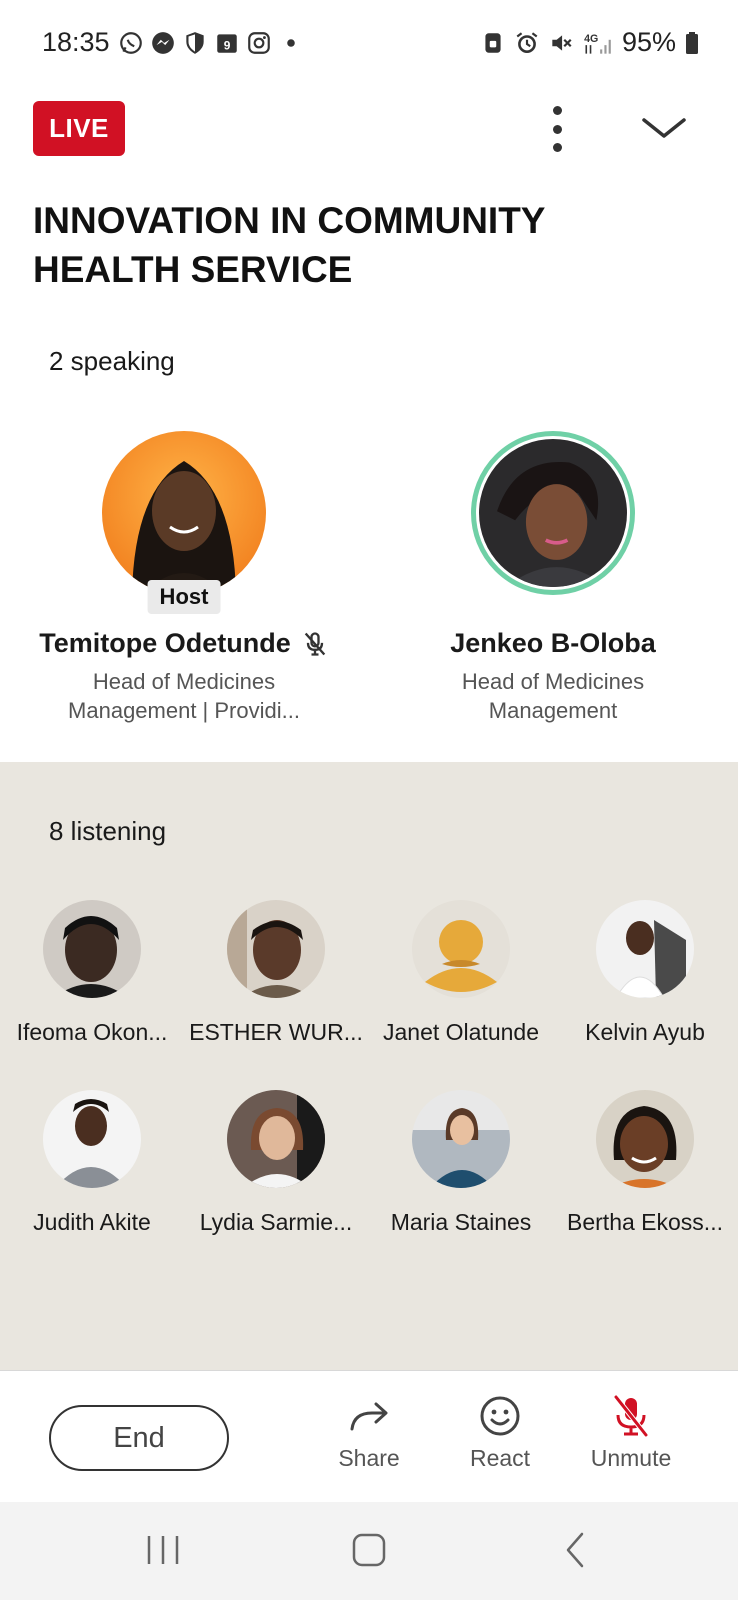  Describe the element at coordinates (575, 1550) in the screenshot. I see `back-icon` at that location.